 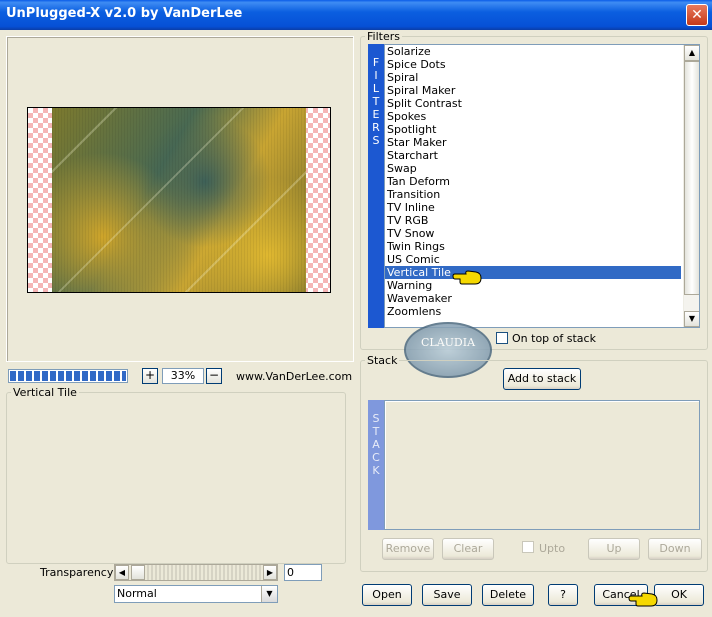 What do you see at coordinates (376, 75) in the screenshot?
I see `filters-side-letter: I` at bounding box center [376, 75].